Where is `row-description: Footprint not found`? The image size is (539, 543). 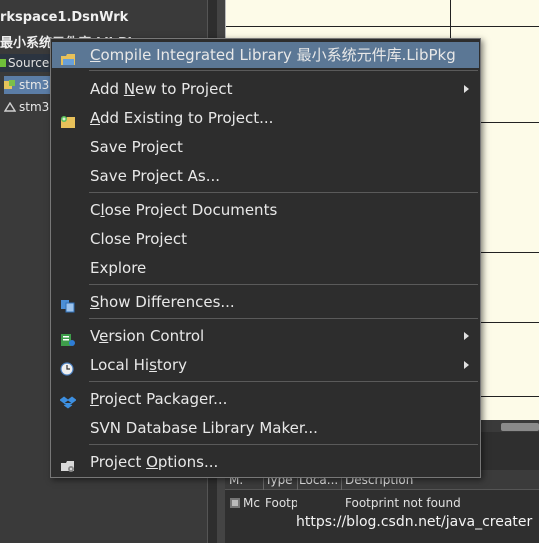 row-description: Footprint not found is located at coordinates (403, 503).